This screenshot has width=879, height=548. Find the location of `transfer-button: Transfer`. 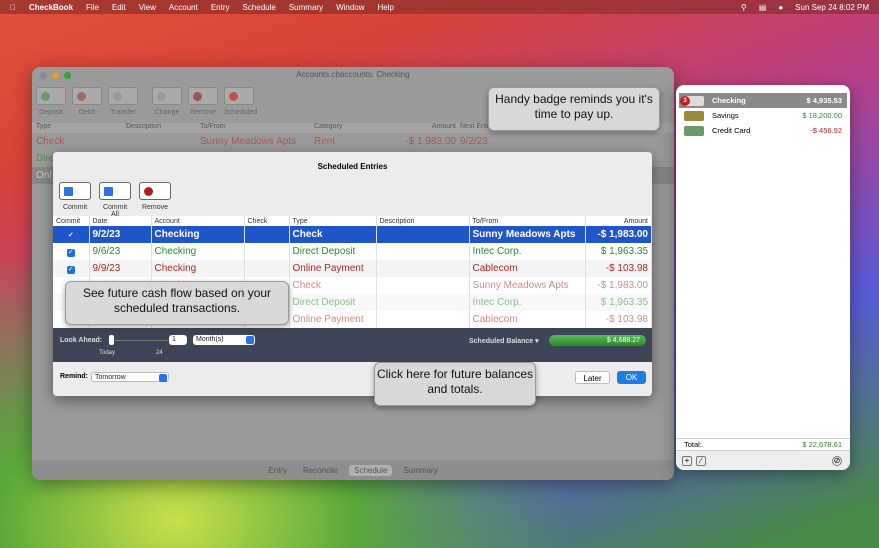

transfer-button: Transfer is located at coordinates (123, 103).